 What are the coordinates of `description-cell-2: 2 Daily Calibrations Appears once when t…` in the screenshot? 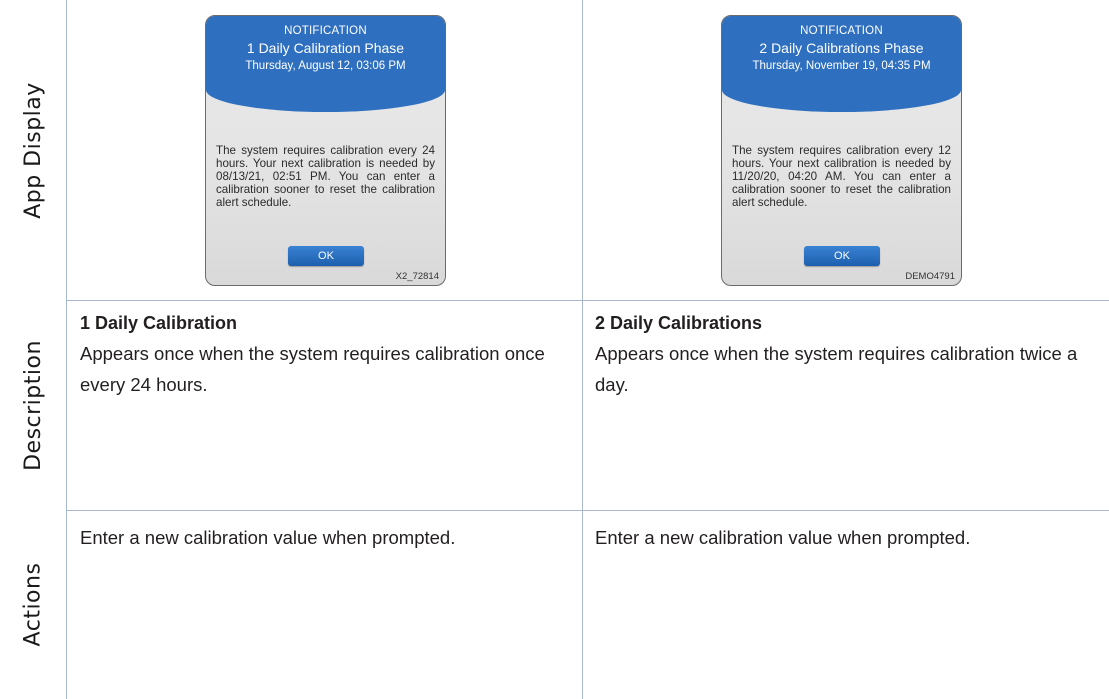 It's located at (845, 356).